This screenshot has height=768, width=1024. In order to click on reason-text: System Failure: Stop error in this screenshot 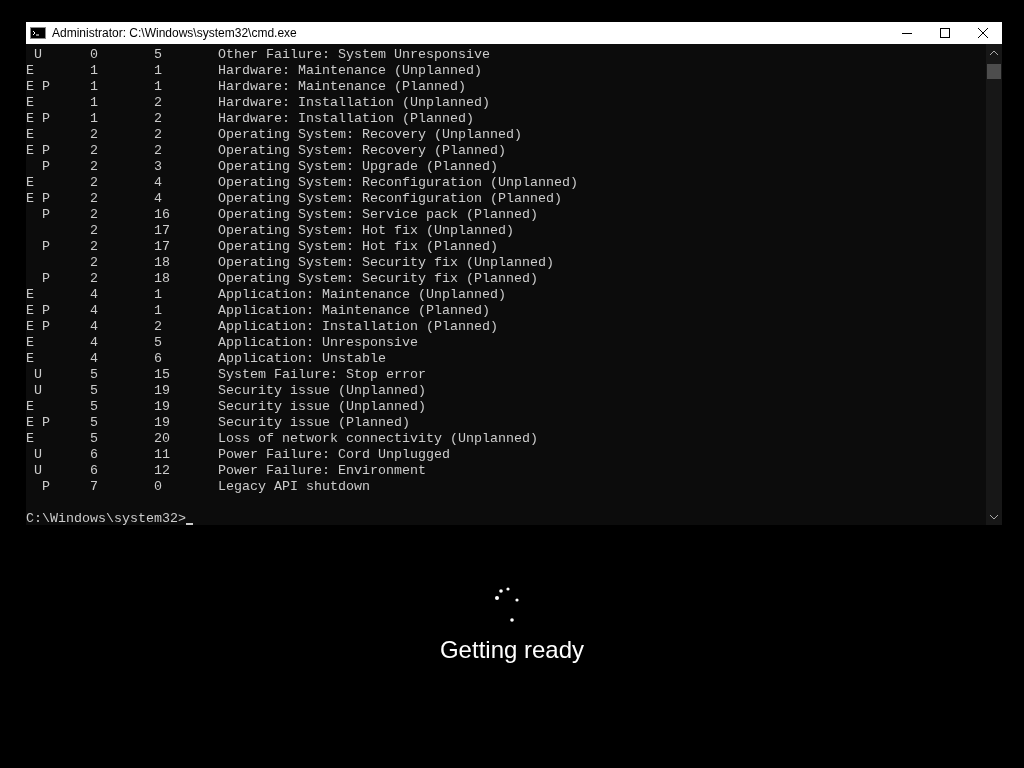, I will do `click(322, 375)`.